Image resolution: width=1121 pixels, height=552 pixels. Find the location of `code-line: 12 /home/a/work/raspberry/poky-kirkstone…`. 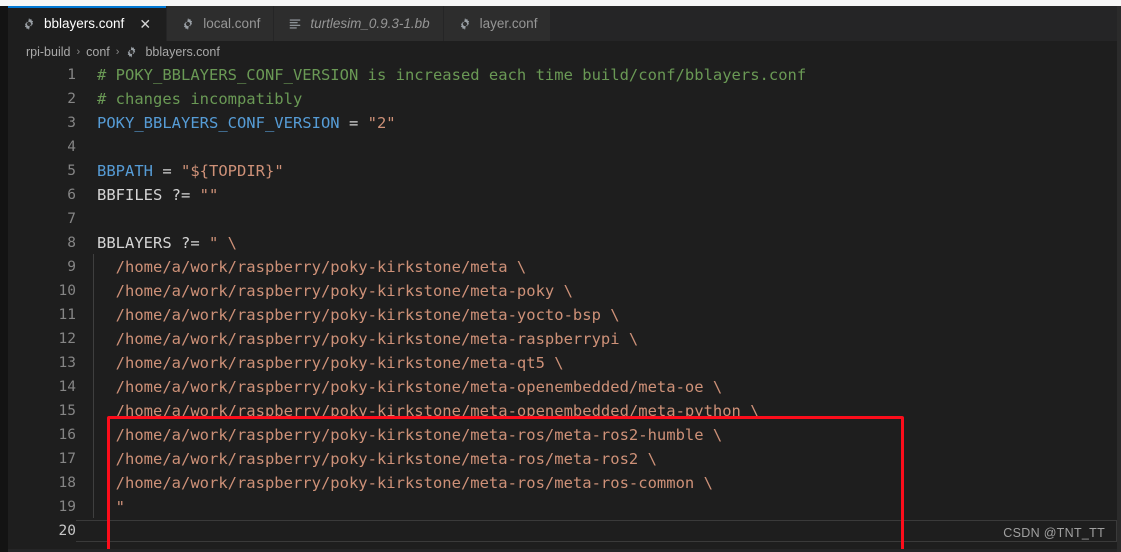

code-line: 12 /home/a/work/raspberry/poky-kirkstone… is located at coordinates (562, 338).